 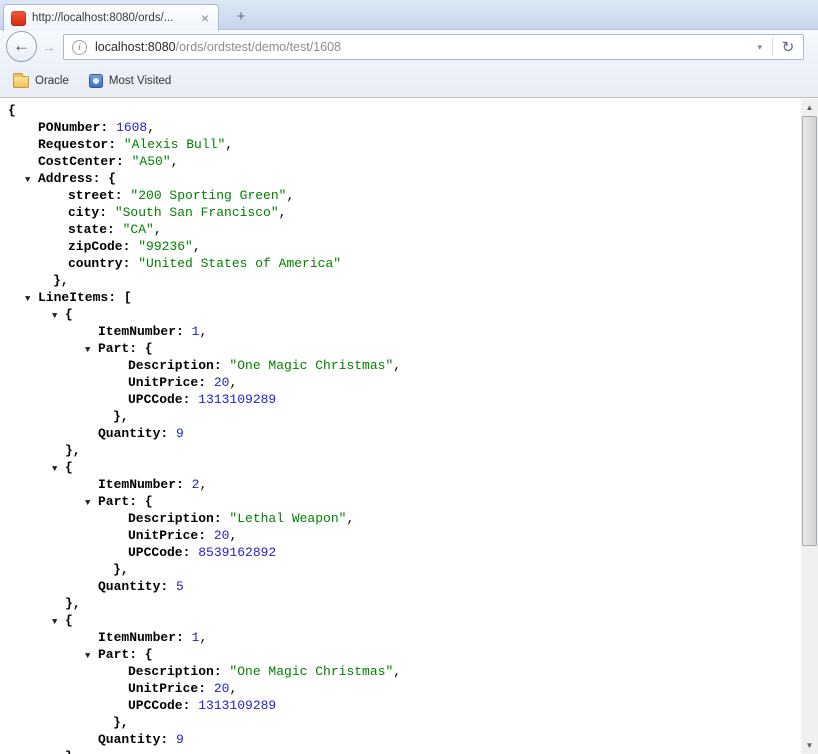 I want to click on json-line: state: "CA",, so click(x=409, y=229).